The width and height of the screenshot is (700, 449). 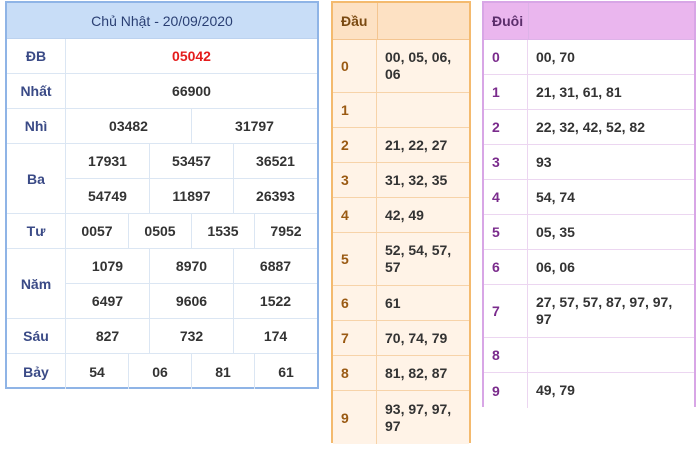 I want to click on prize-line: 1079 8970 6887, so click(x=191, y=266).